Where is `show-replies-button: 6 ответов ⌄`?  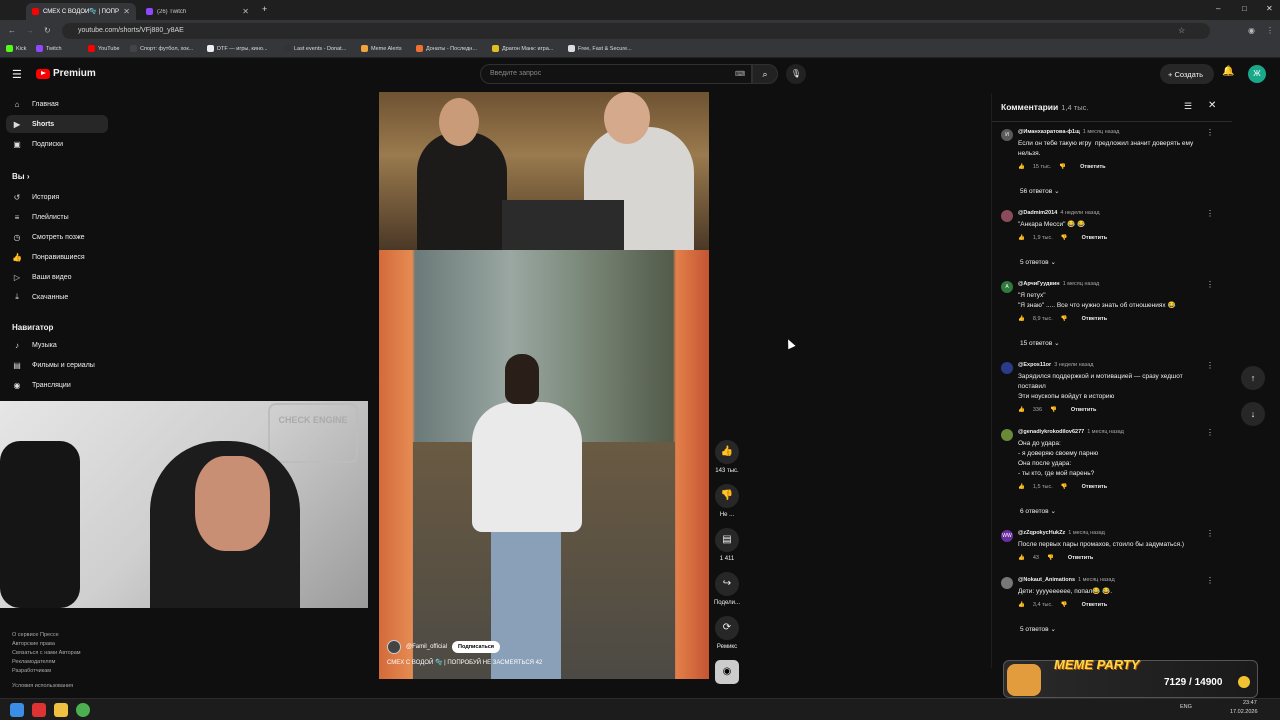
show-replies-button: 6 ответов ⌄ is located at coordinates (1038, 511).